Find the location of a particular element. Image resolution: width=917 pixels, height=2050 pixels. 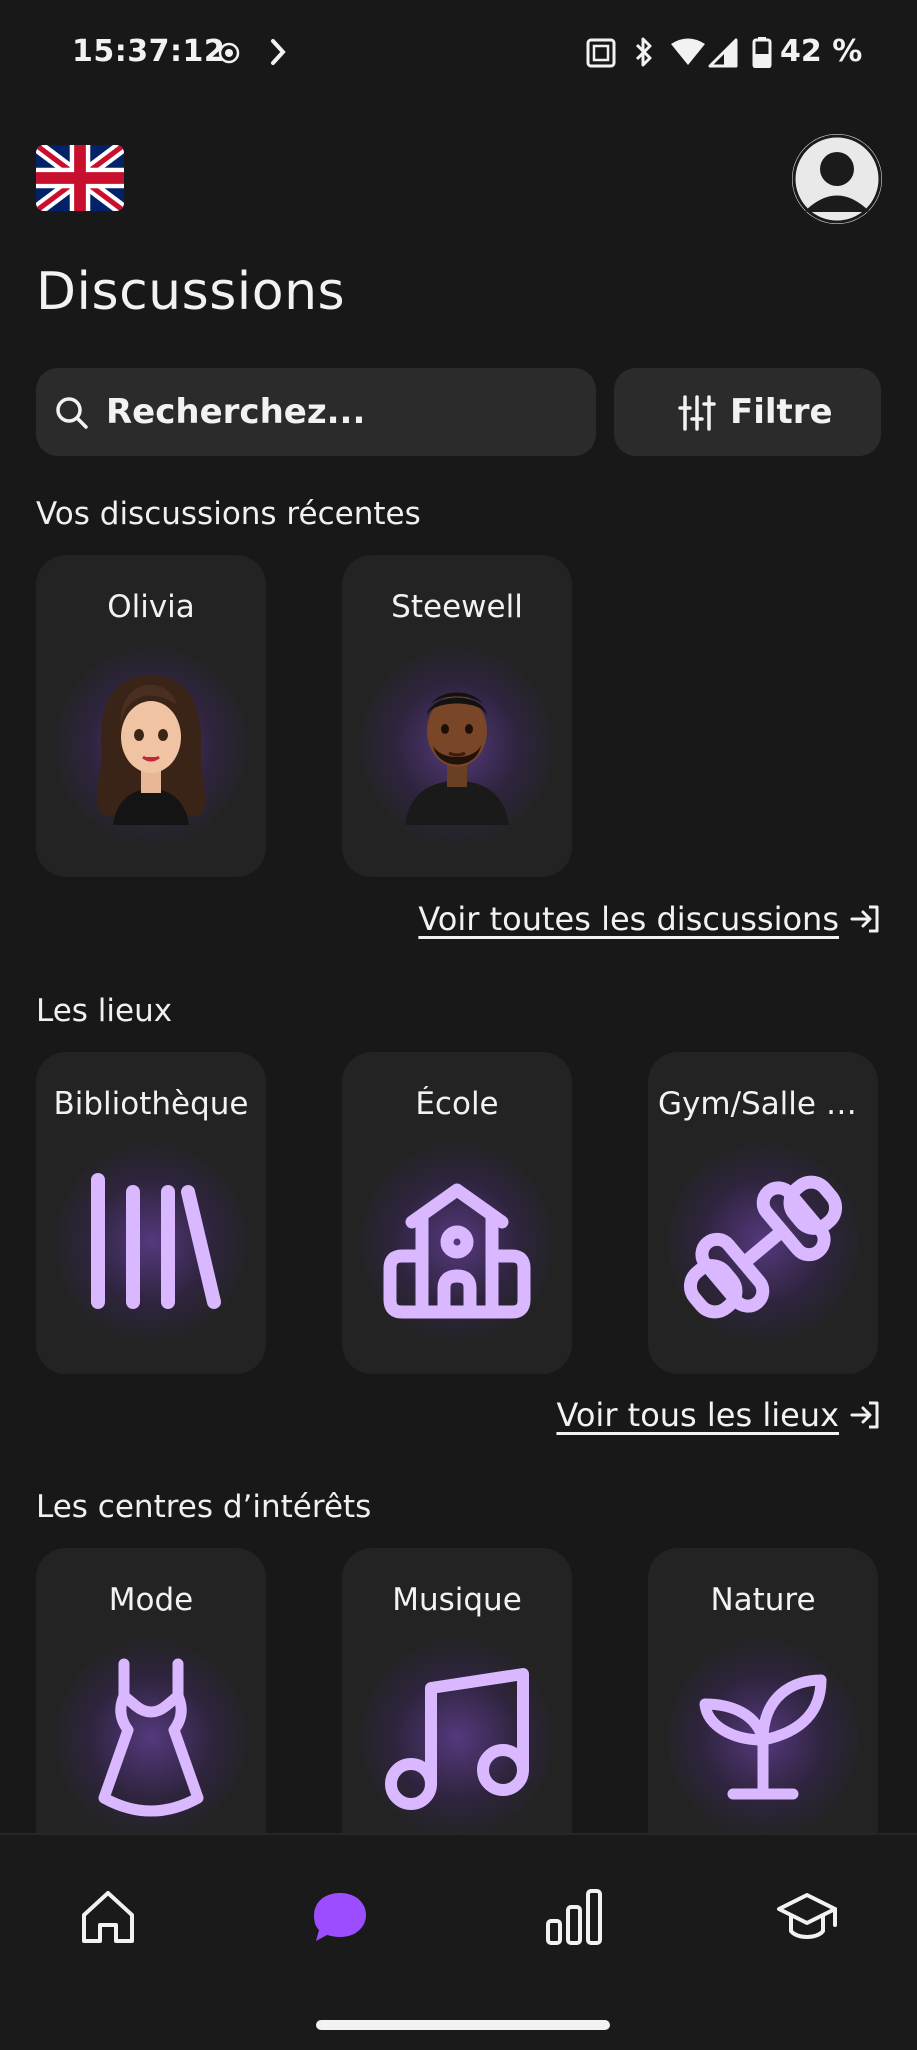

home-indicator is located at coordinates (463, 2025).